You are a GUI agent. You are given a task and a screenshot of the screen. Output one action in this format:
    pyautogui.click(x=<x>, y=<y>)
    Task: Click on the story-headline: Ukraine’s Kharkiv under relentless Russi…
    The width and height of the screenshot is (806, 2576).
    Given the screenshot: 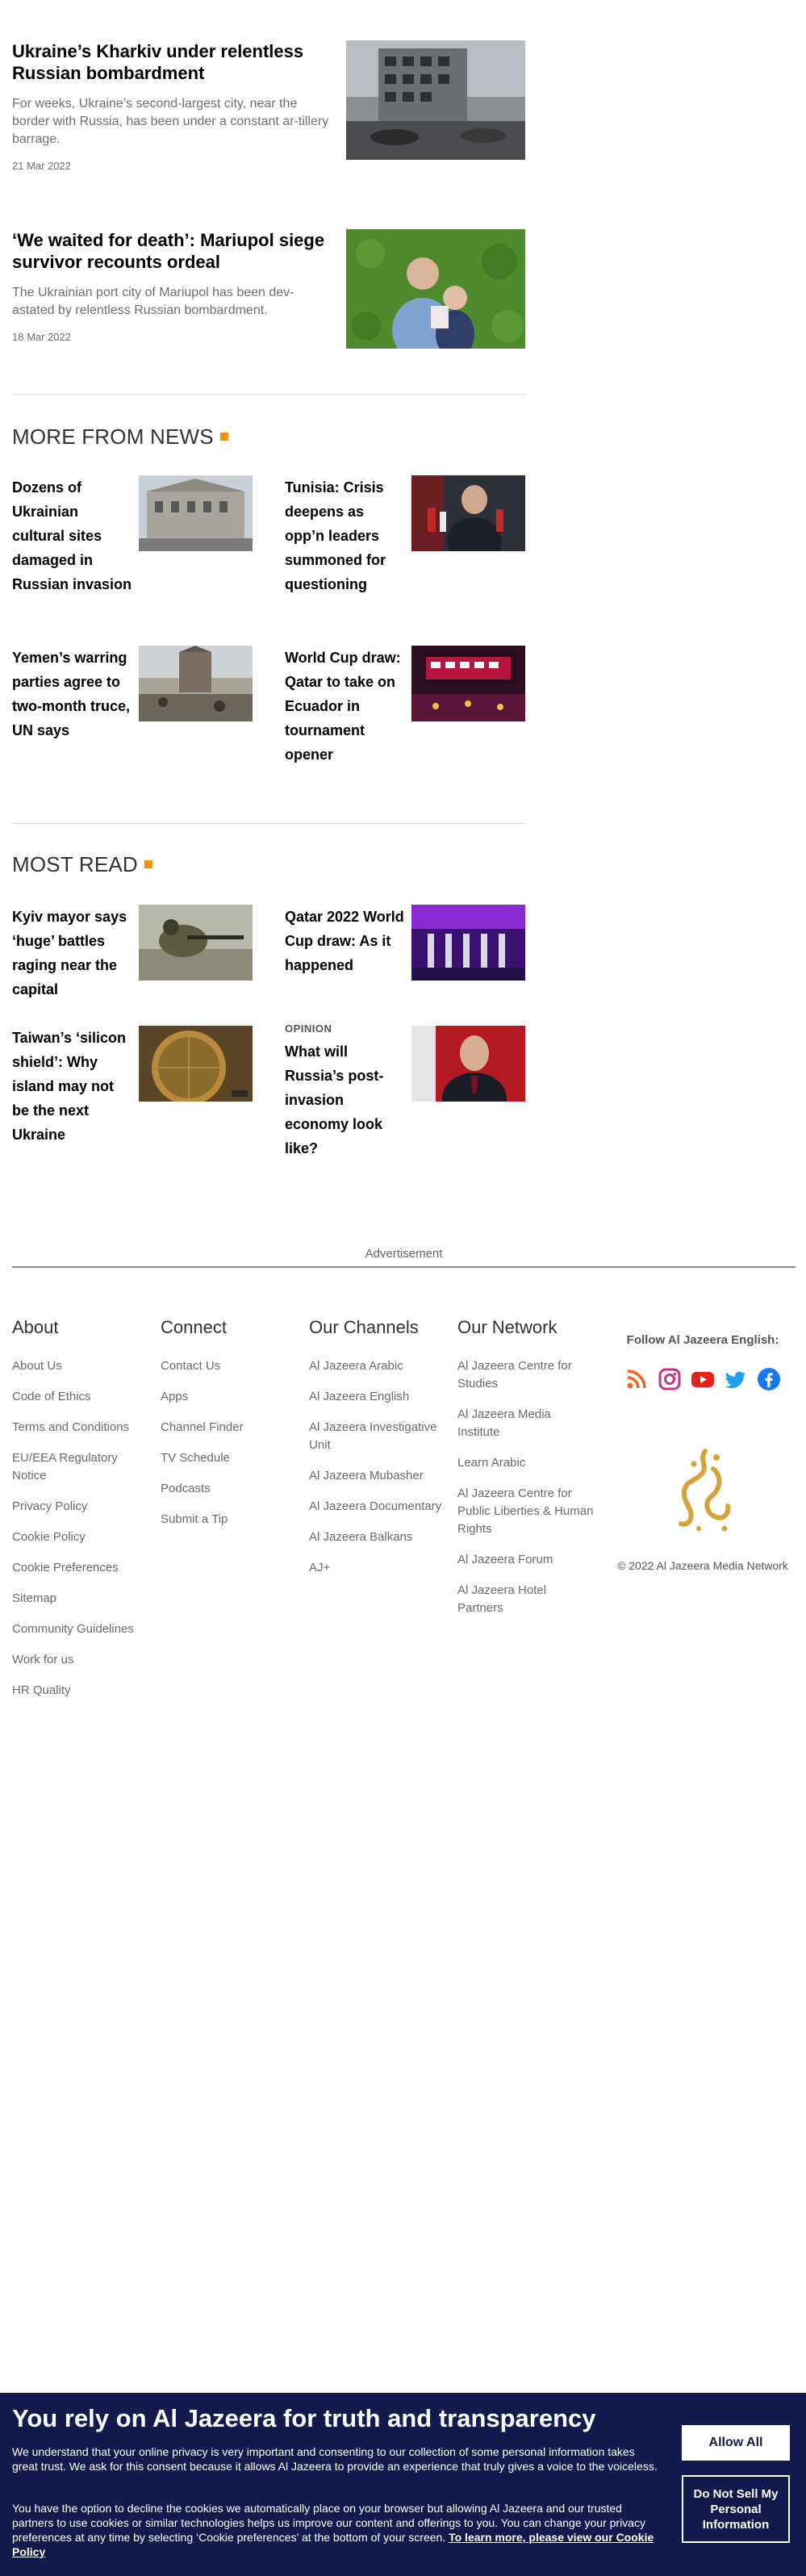 What is the action you would take?
    pyautogui.click(x=174, y=62)
    